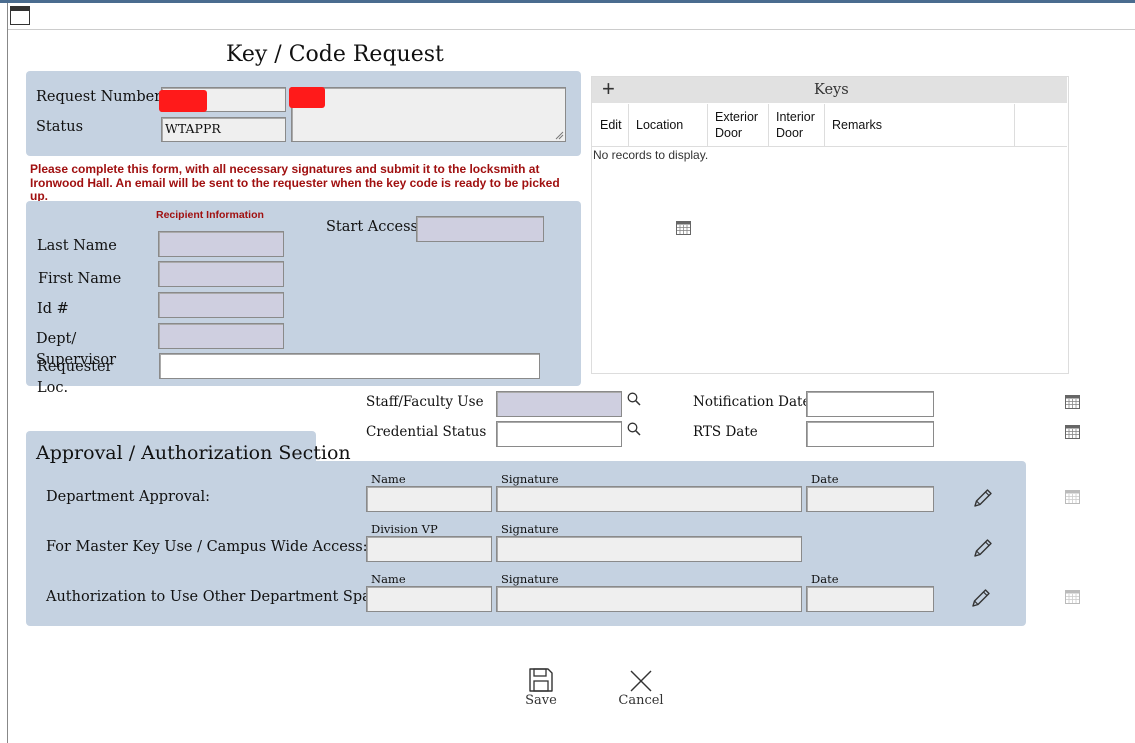  Describe the element at coordinates (725, 432) in the screenshot. I see `rts-date-label: RTS Date` at that location.